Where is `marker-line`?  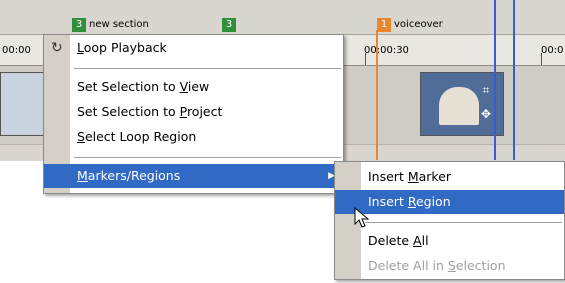 marker-line is located at coordinates (377, 95).